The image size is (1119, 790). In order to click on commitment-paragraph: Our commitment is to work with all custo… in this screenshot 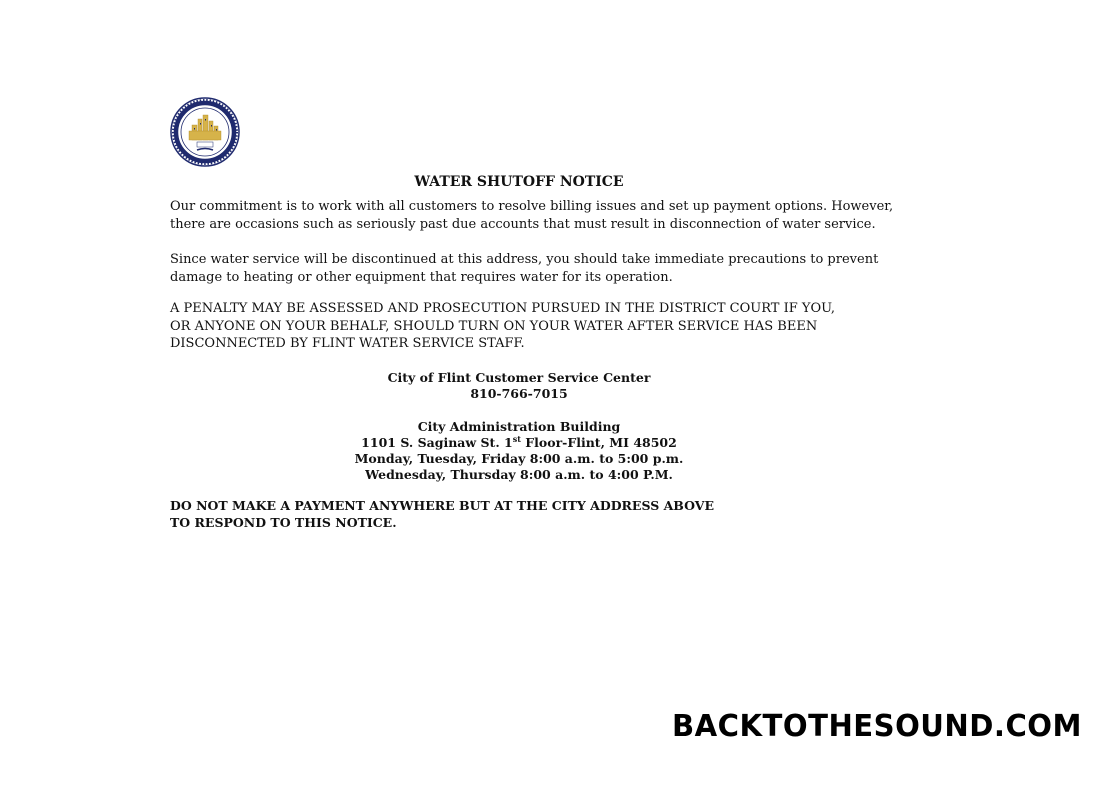, I will do `click(532, 215)`.